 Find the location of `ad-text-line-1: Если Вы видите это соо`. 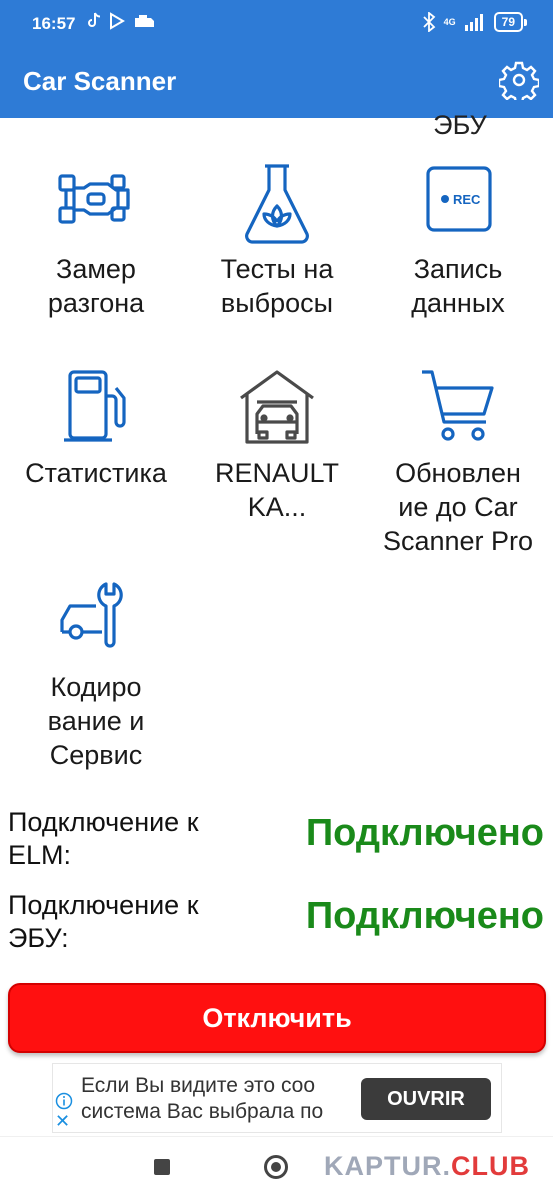

ad-text-line-1: Если Вы видите это соо is located at coordinates (198, 1085).